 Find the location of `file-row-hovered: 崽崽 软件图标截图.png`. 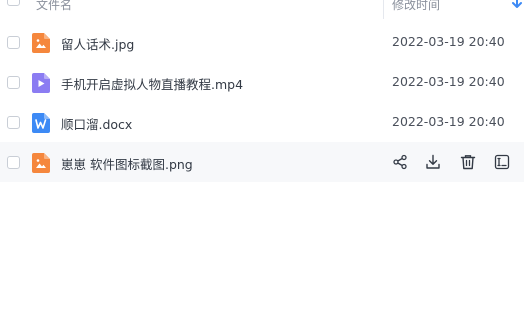

file-row-hovered: 崽崽 软件图标截图.png is located at coordinates (262, 162).